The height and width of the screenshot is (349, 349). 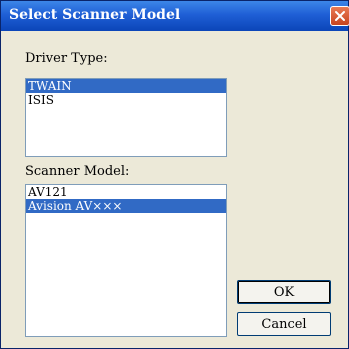 What do you see at coordinates (284, 324) in the screenshot?
I see `cancel-button: Cancel` at bounding box center [284, 324].